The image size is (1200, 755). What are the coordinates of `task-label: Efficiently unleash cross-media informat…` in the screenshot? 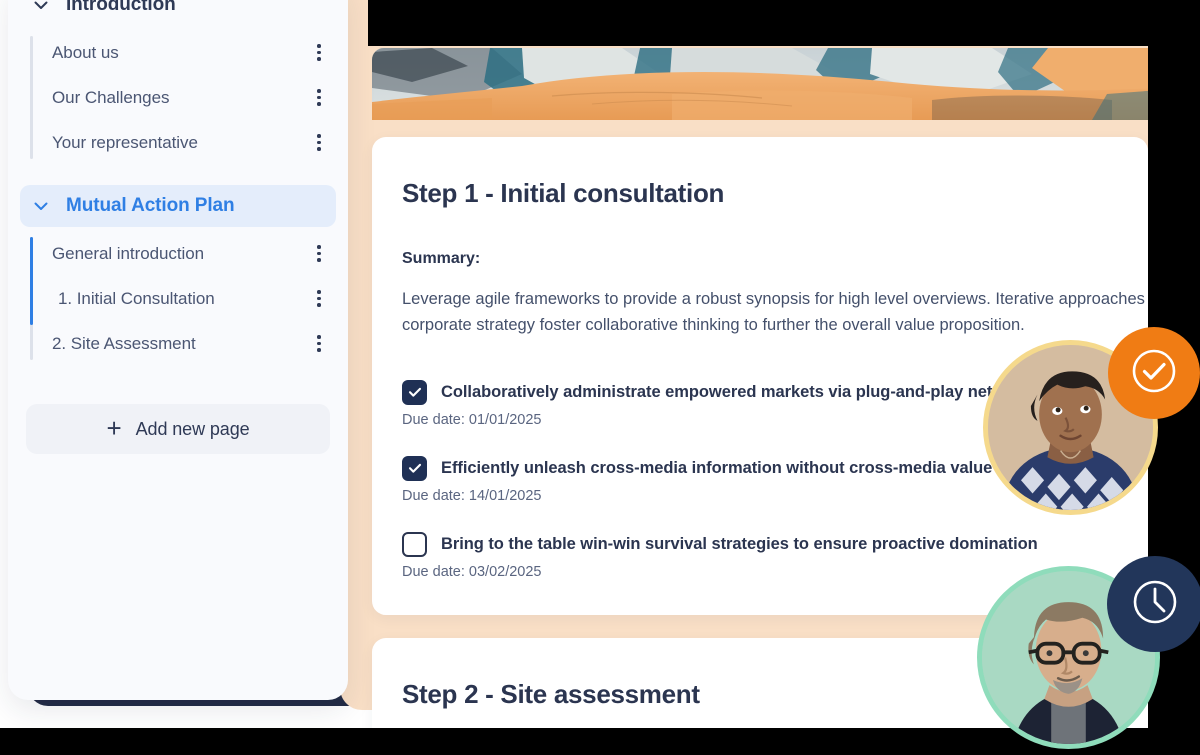 It's located at (717, 467).